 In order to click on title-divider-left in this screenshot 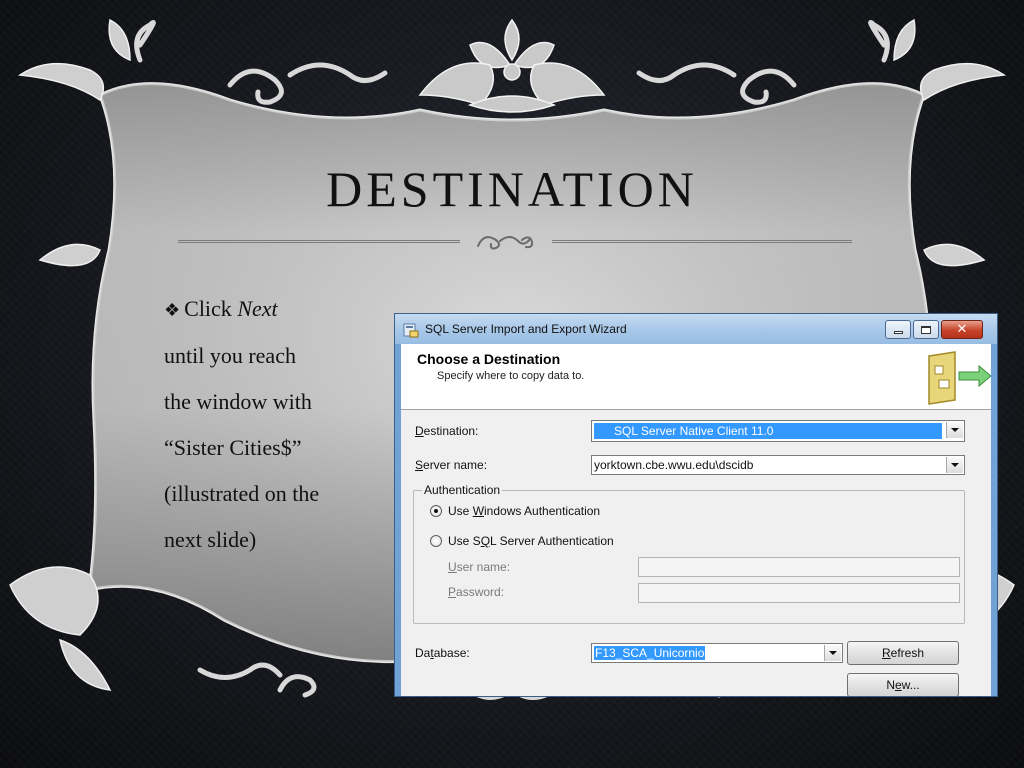, I will do `click(319, 241)`.